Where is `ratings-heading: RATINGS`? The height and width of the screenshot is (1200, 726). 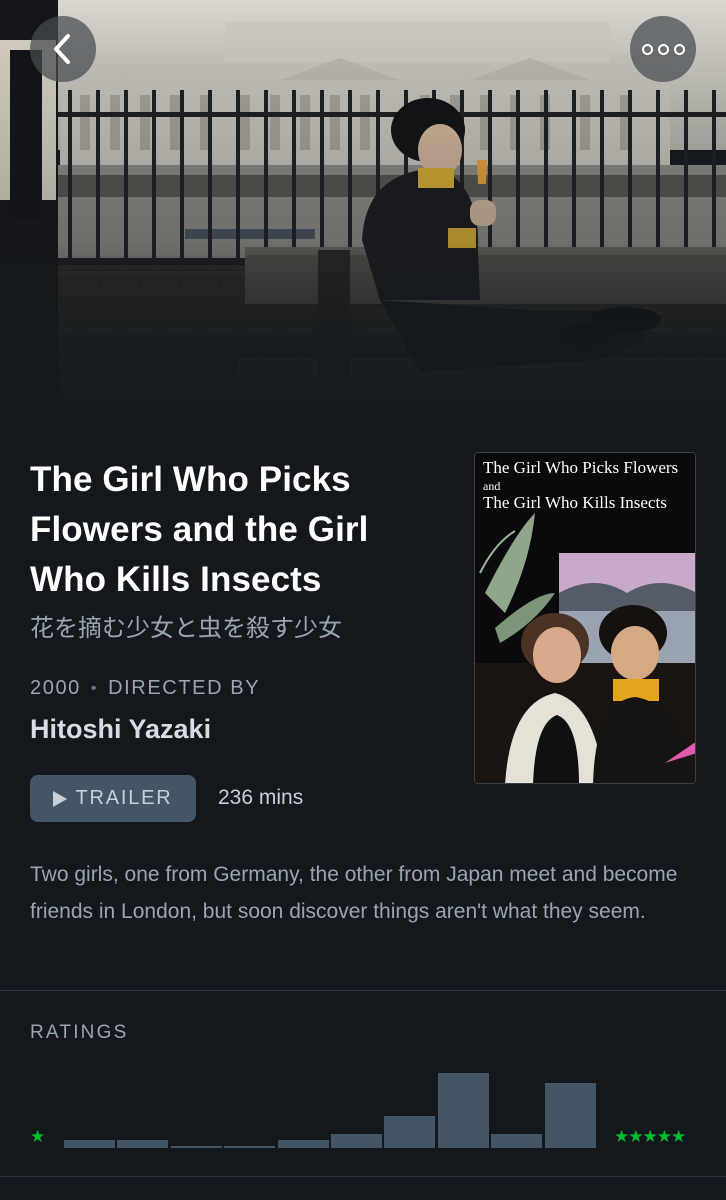
ratings-heading: RATINGS is located at coordinates (79, 1032).